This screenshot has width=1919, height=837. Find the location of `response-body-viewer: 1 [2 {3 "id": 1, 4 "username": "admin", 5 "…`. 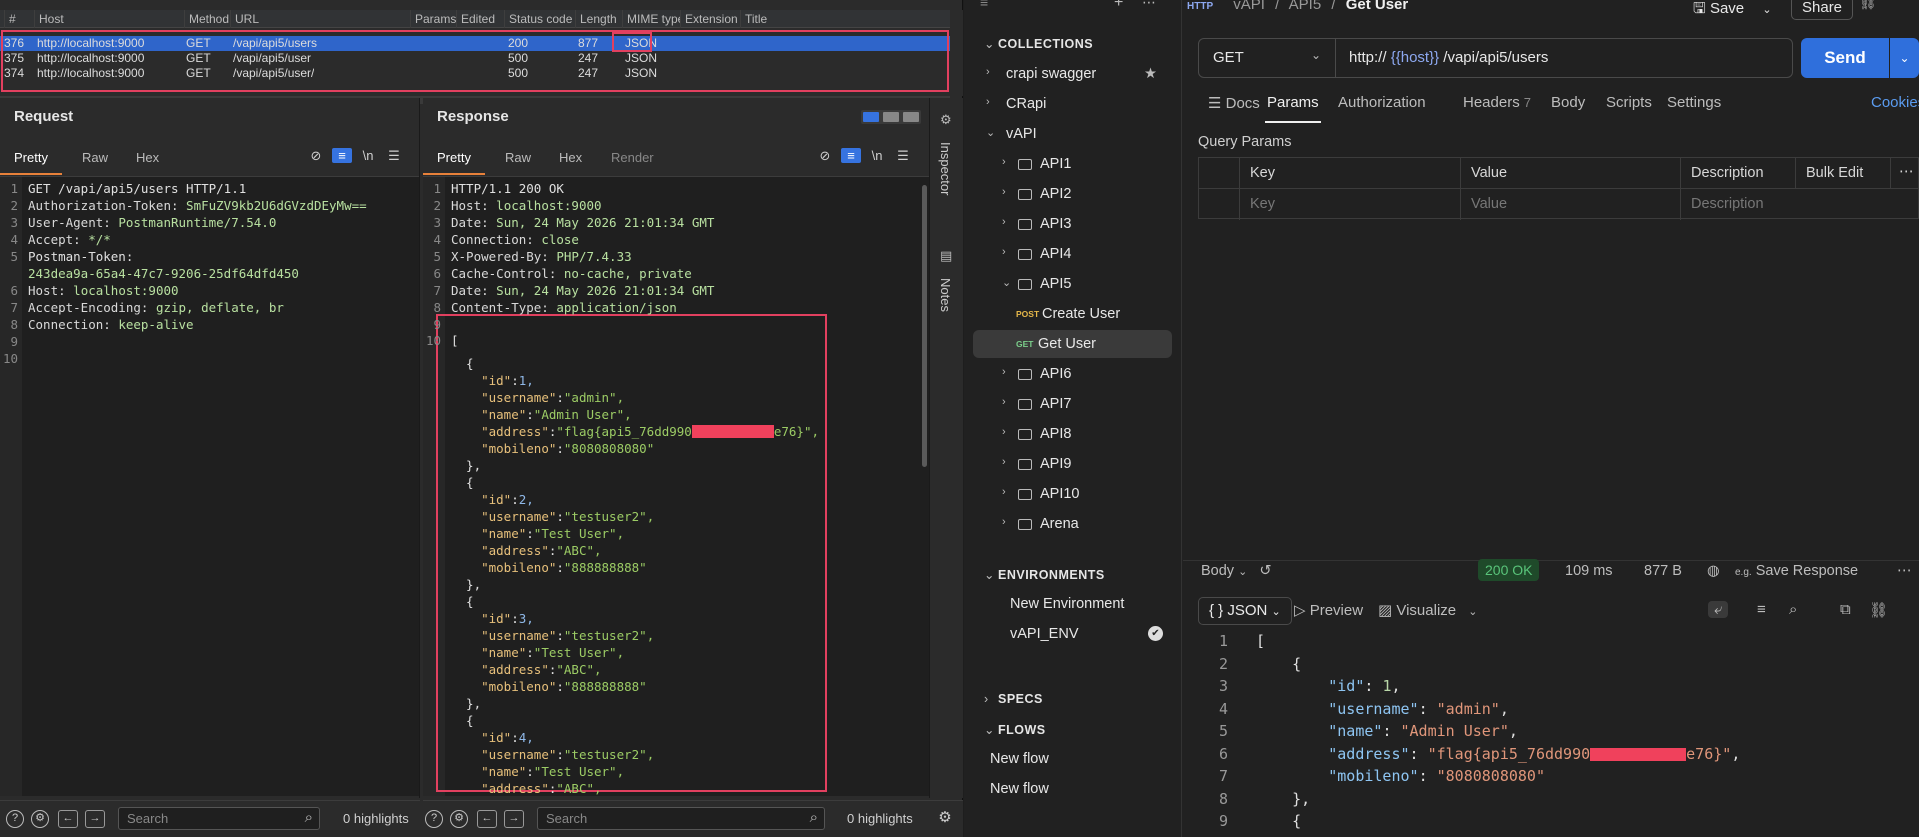

response-body-viewer: 1 [2 {3 "id": 1, 4 "username": "admin", 5 "… is located at coordinates (1558, 734).